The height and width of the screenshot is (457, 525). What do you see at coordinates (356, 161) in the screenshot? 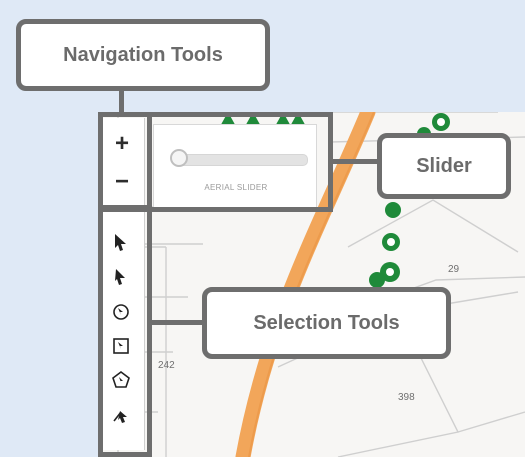
I see `slider-connector` at bounding box center [356, 161].